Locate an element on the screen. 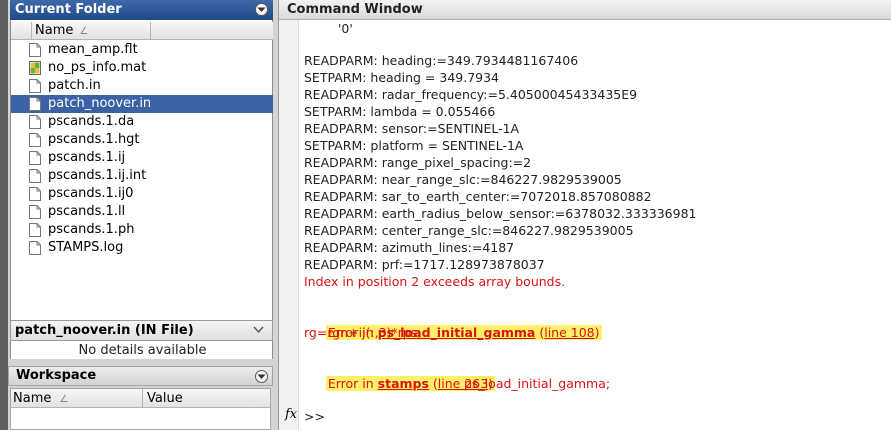 This screenshot has height=430, width=891. error-function-link: stamps is located at coordinates (403, 383).